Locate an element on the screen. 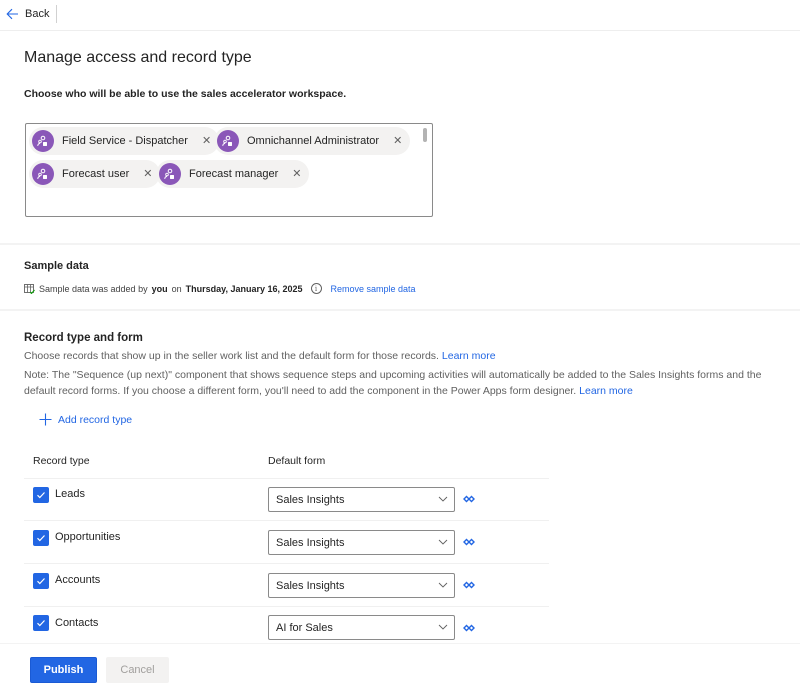  role-chip: Forecast user ✕ is located at coordinates (95, 174).